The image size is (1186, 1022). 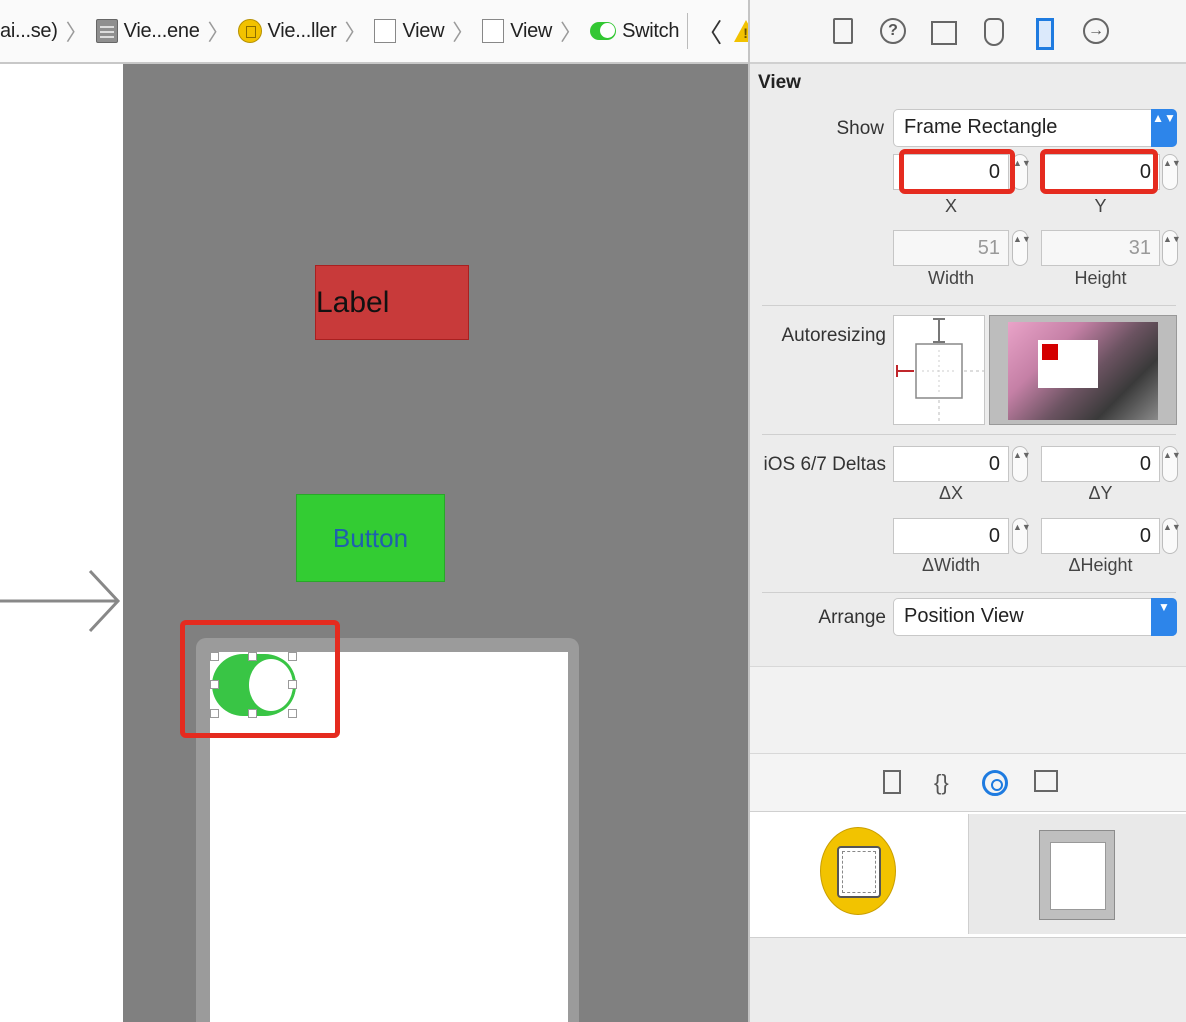 I want to click on switch-icon, so click(x=603, y=31).